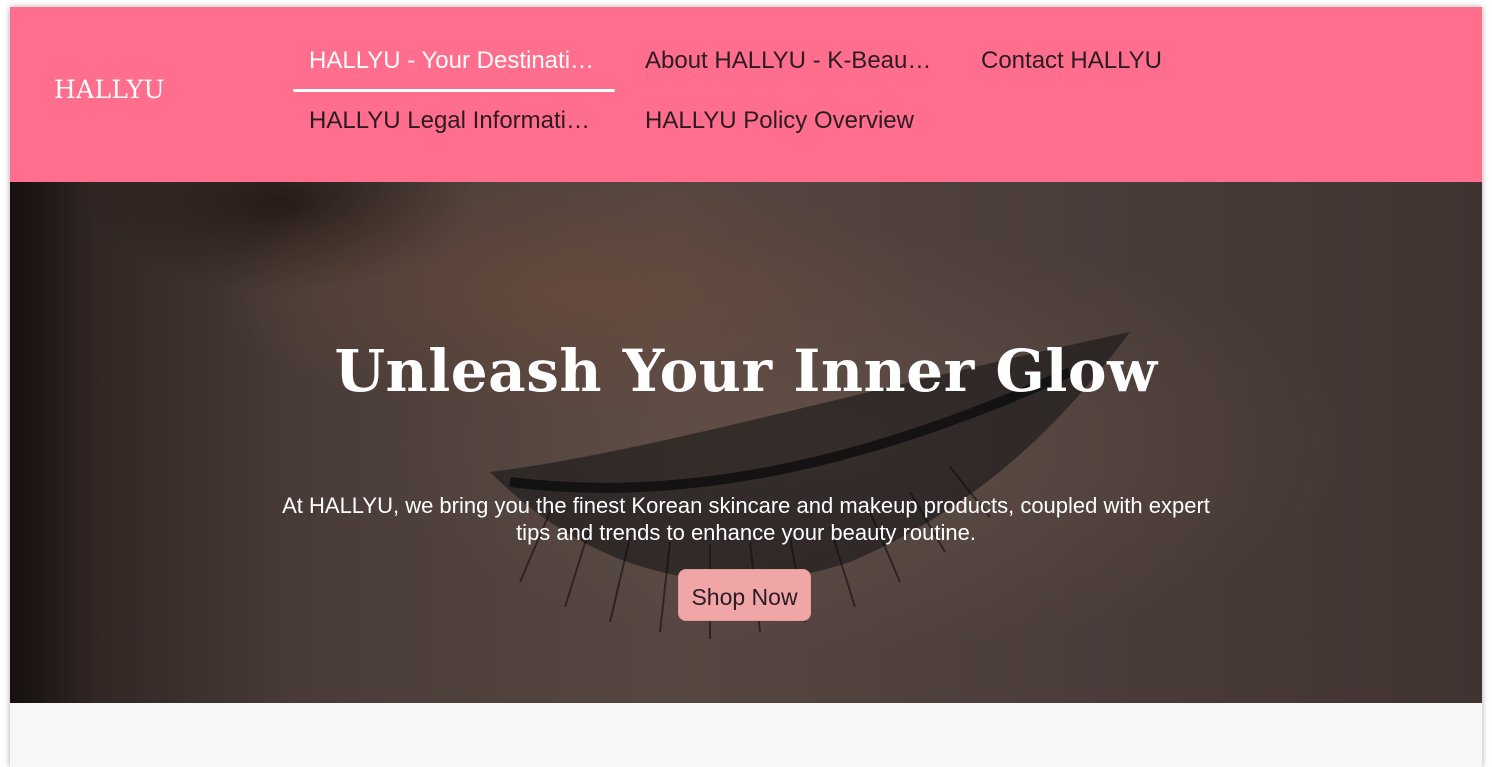 This screenshot has height=767, width=1492. I want to click on nav-item-contact: Contact HALLYU, so click(1101, 61).